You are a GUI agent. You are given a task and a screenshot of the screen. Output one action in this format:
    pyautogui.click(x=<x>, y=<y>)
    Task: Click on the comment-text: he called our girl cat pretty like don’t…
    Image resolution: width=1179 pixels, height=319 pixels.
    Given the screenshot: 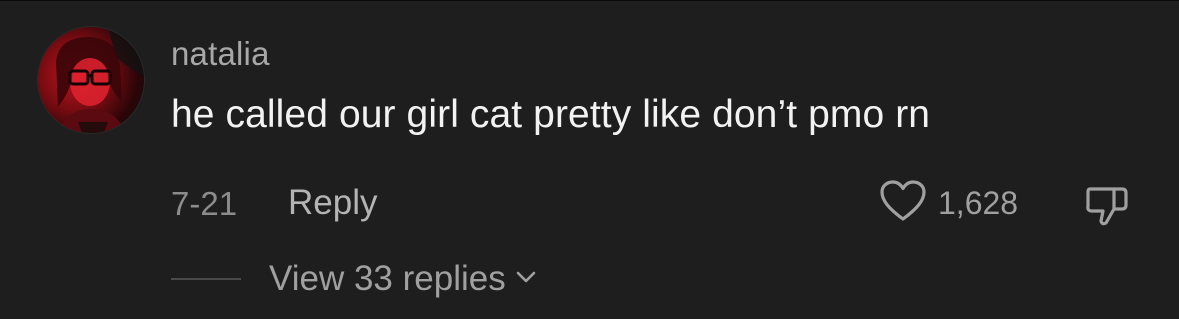 What is the action you would take?
    pyautogui.click(x=551, y=114)
    